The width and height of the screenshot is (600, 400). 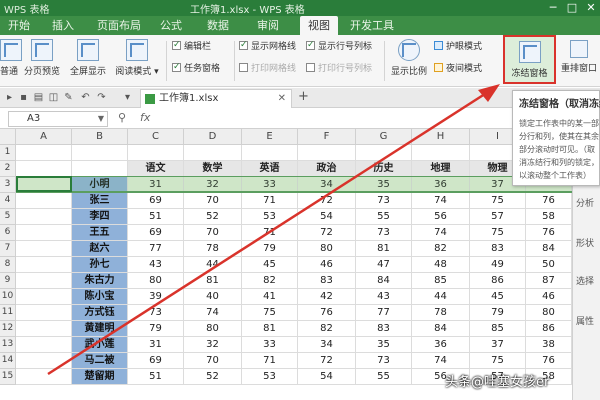 What do you see at coordinates (441, 169) in the screenshot?
I see `subject-header-cell: 地理` at bounding box center [441, 169].